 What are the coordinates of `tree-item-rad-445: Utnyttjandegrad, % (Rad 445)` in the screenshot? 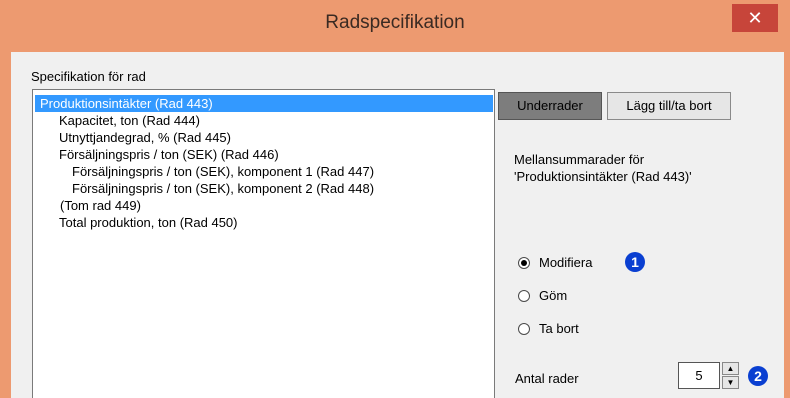 It's located at (145, 137).